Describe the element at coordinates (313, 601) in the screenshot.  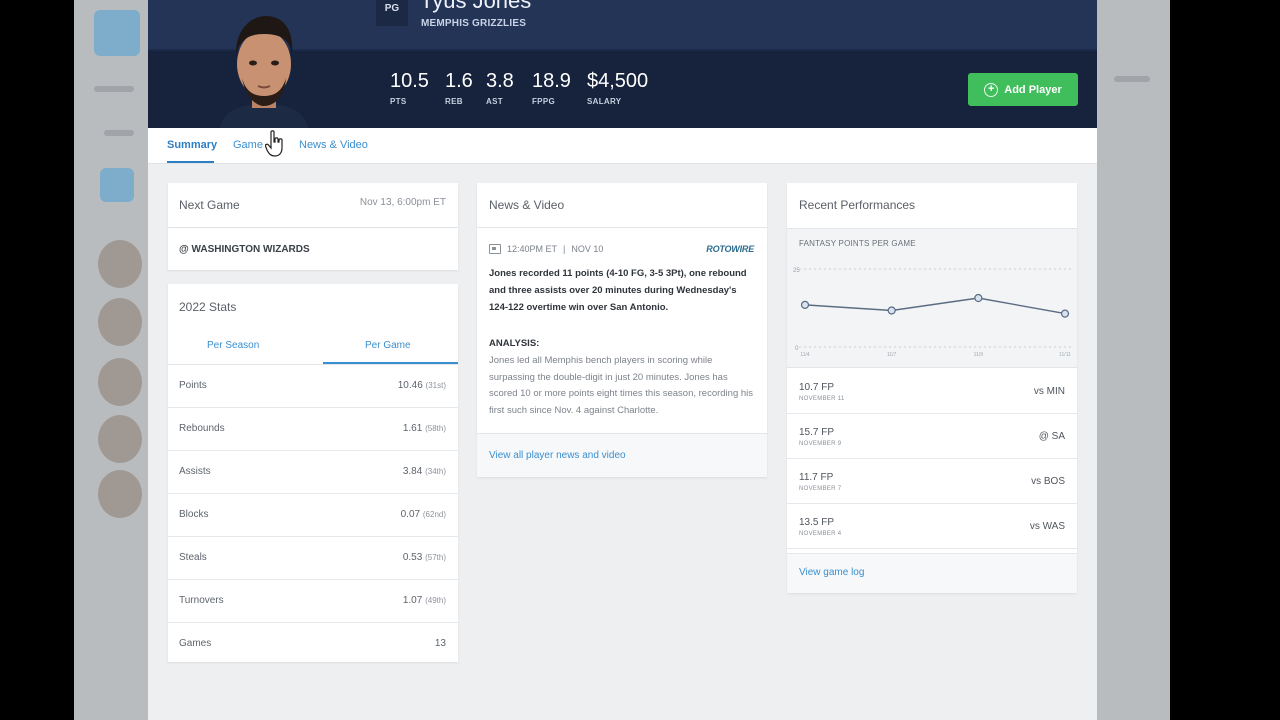
I see `stat-row-turnovers: Turnovers 1.07 (49th)` at that location.